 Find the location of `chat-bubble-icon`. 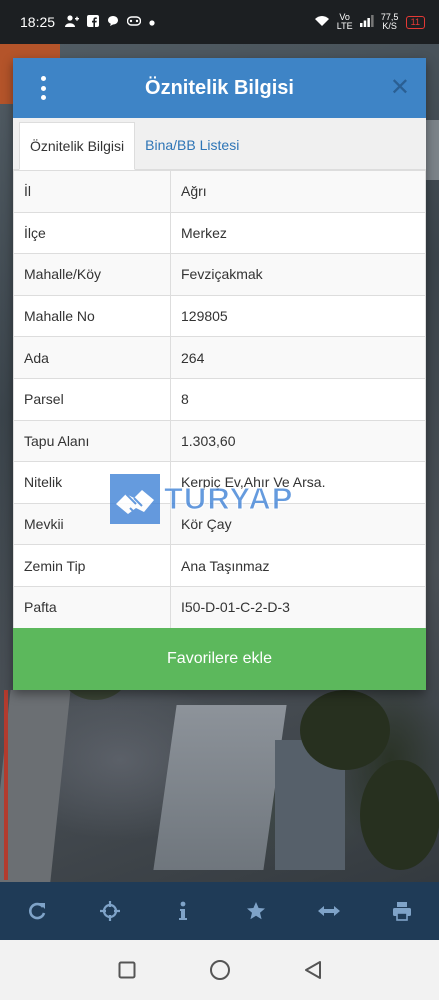

chat-bubble-icon is located at coordinates (113, 22).